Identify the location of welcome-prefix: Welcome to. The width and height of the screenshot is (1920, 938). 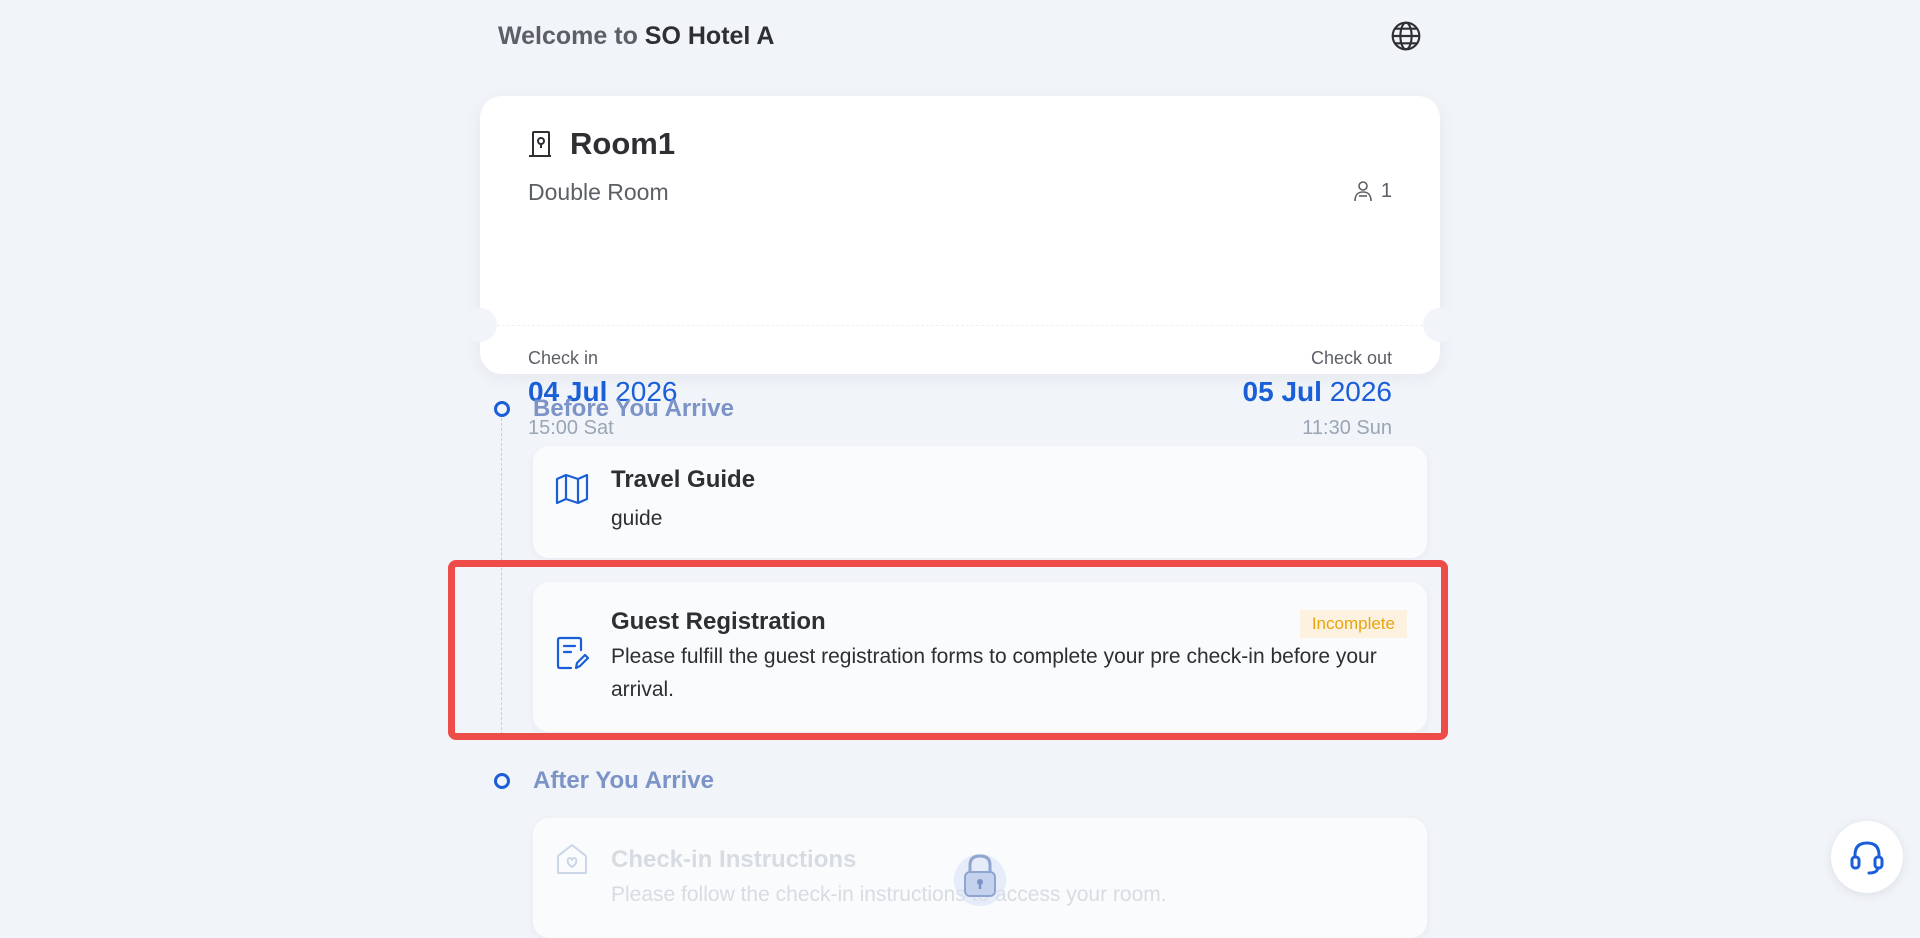
(568, 36).